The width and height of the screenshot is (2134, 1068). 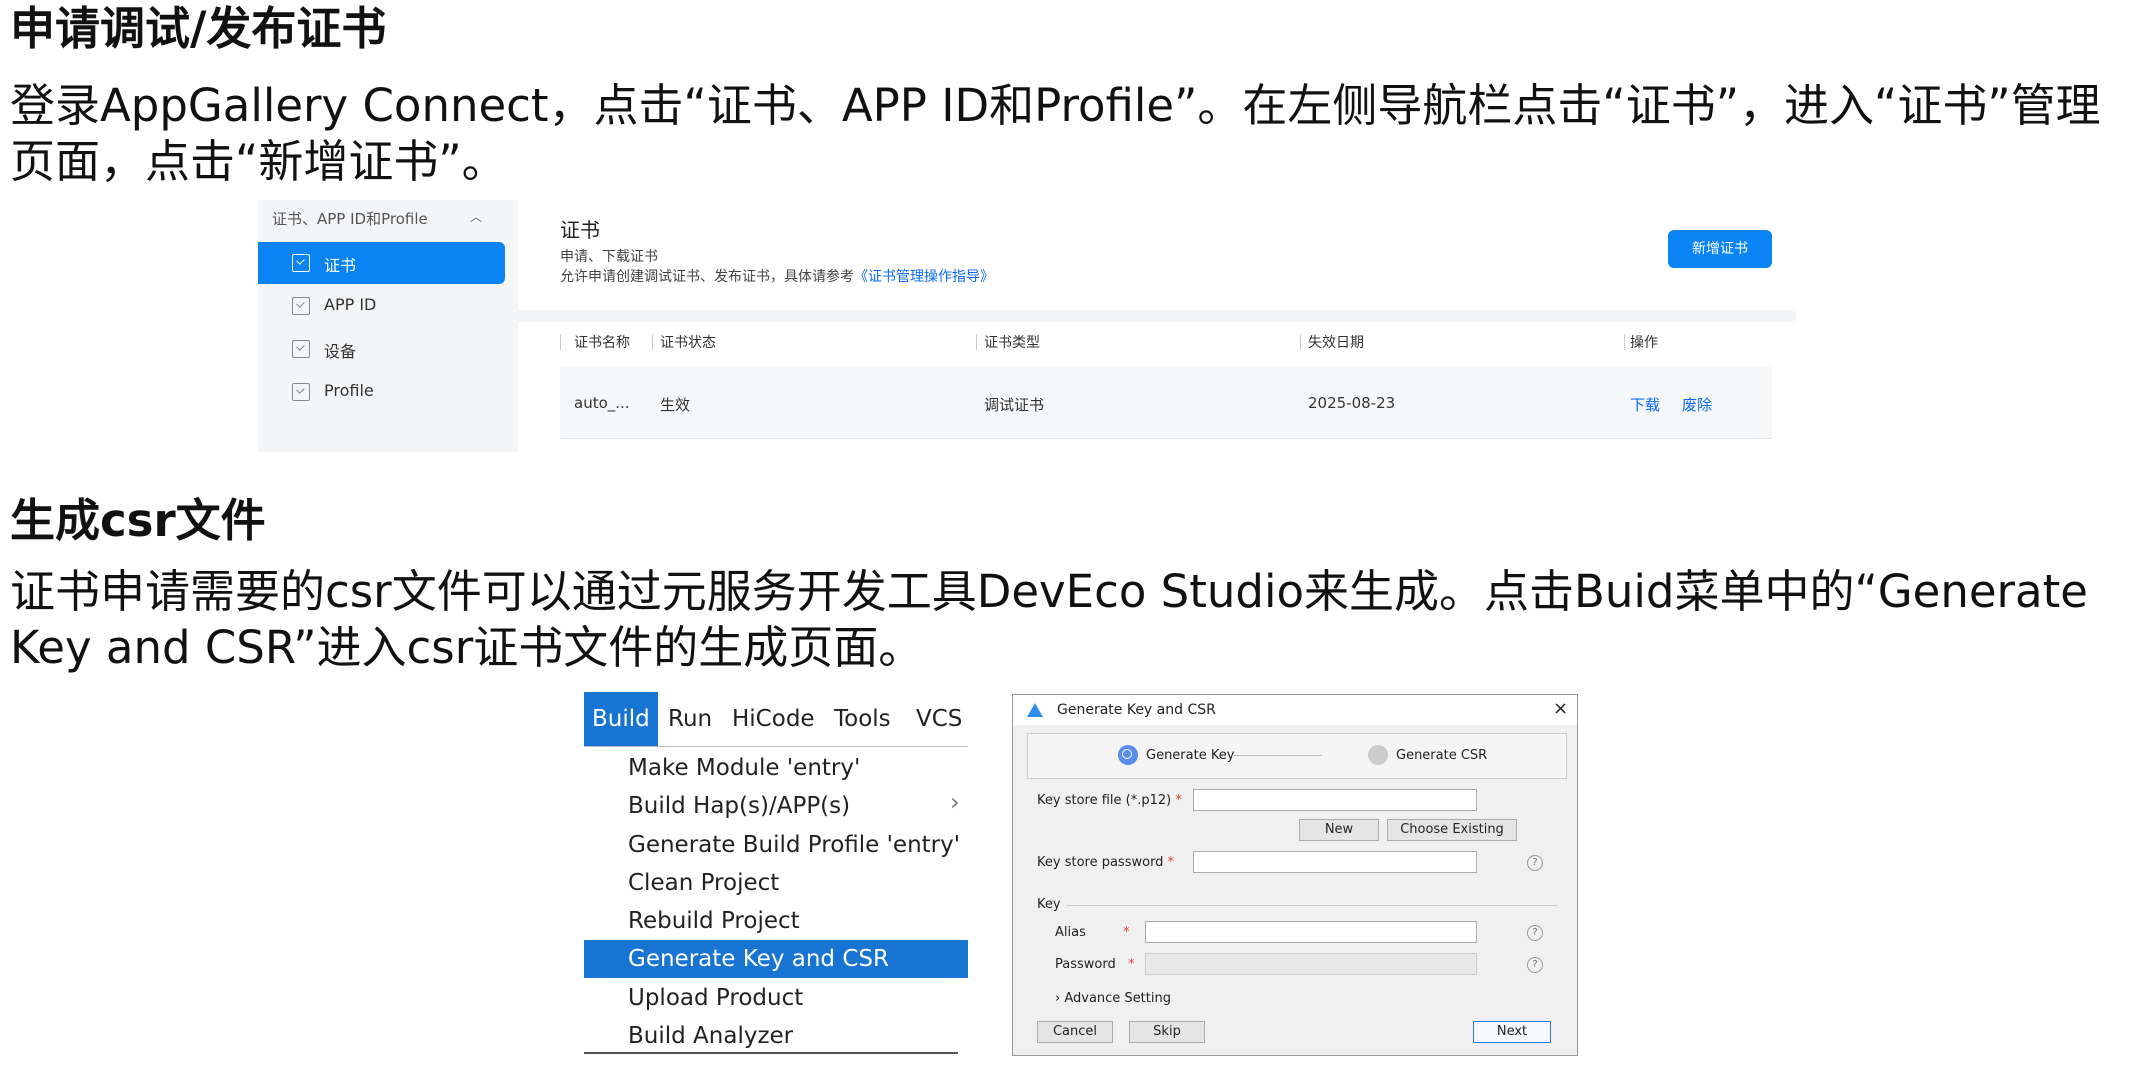 I want to click on choose-existing-button: Choose Existing, so click(x=1452, y=830).